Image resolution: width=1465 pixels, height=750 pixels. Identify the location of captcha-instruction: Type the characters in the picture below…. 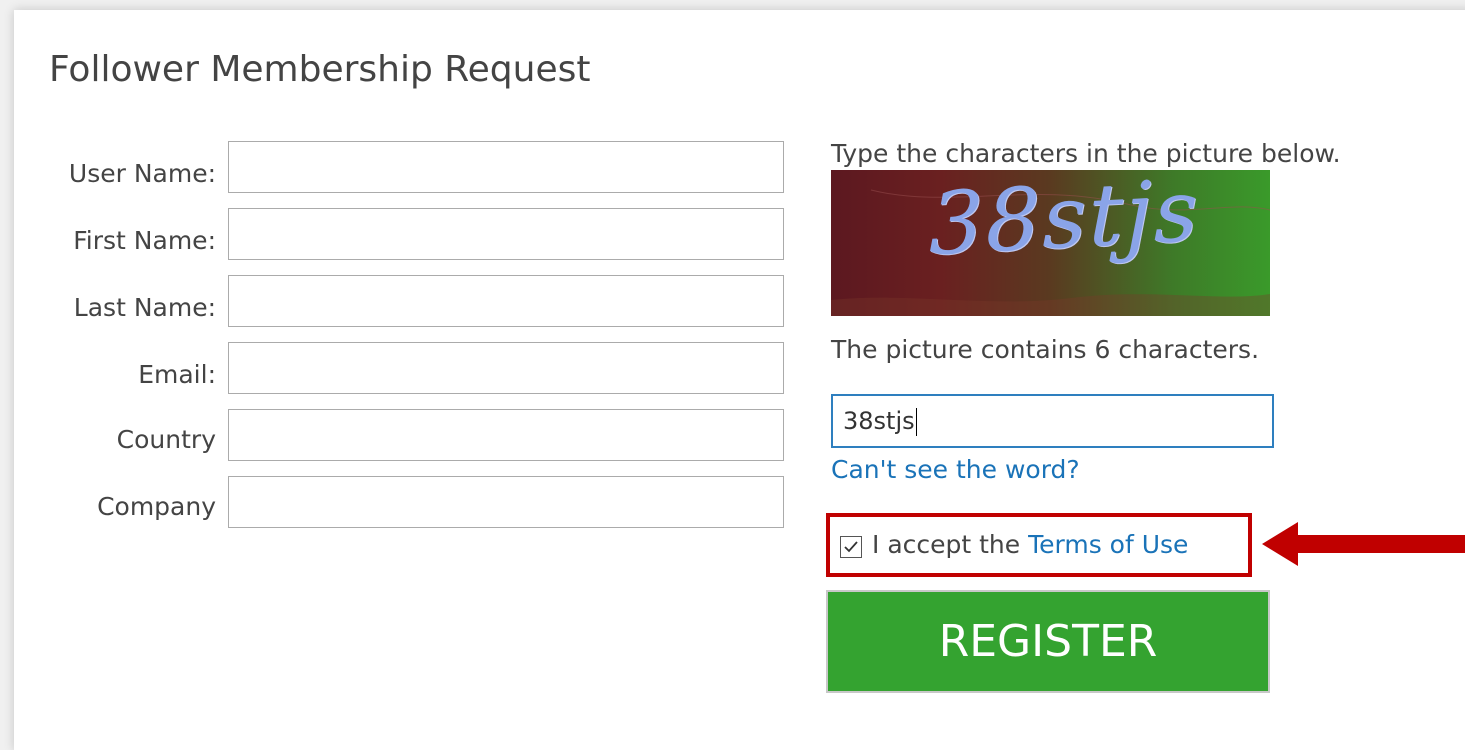
(1086, 153).